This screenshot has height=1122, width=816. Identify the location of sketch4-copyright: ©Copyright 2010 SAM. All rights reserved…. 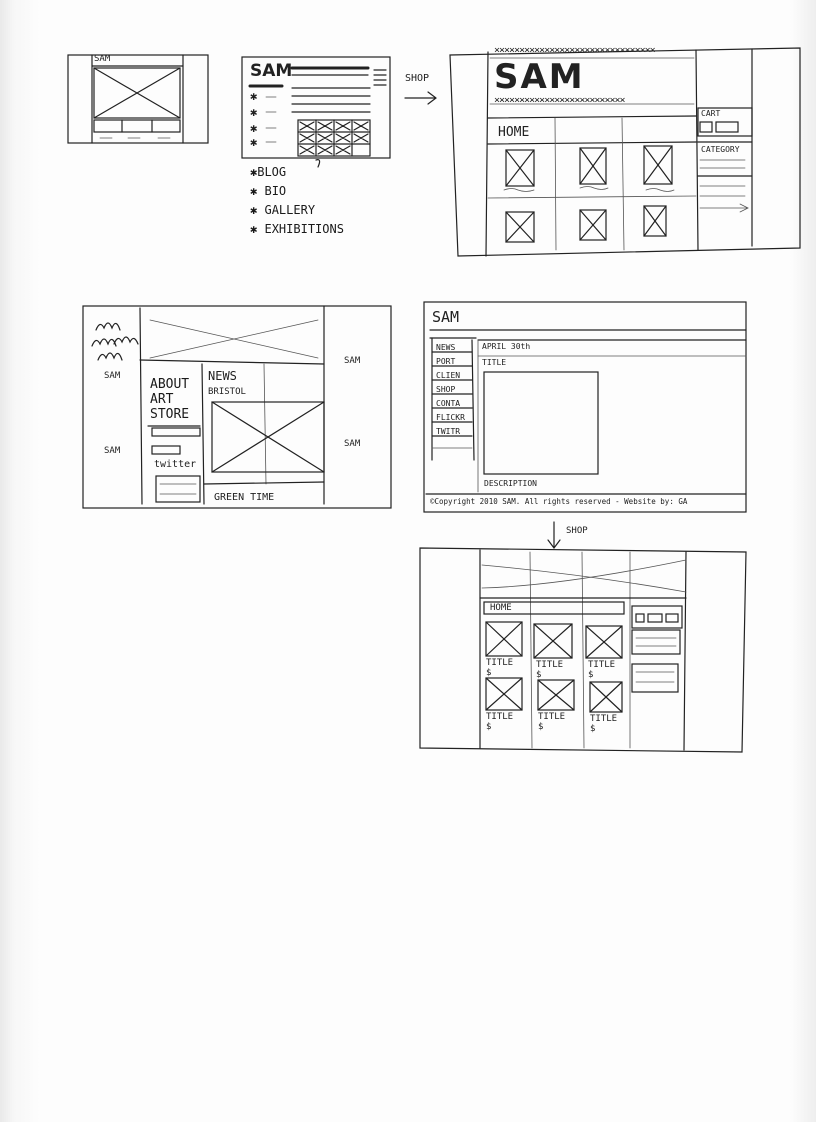
(559, 501).